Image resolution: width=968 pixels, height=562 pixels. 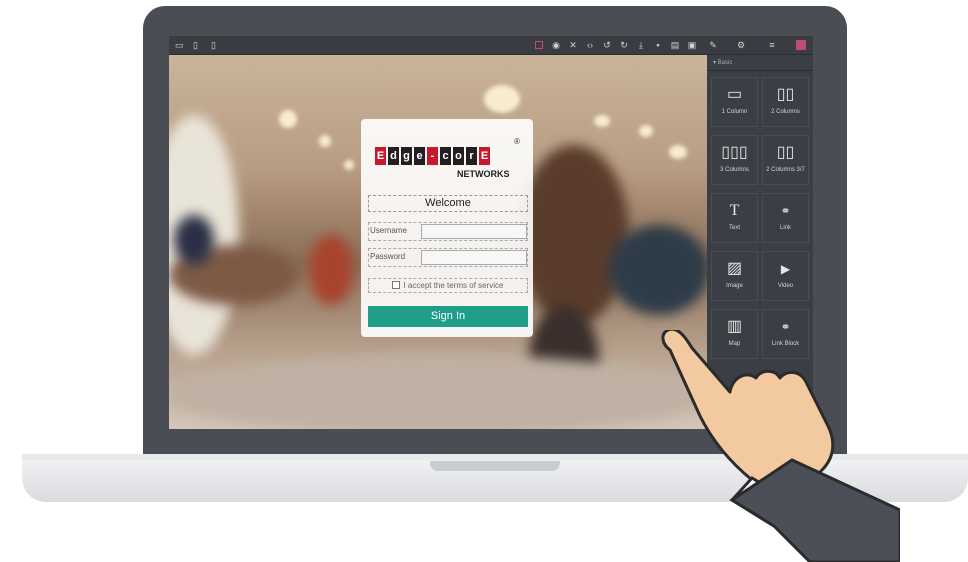 I want to click on brand-logo: E d g e - c o r E, so click(x=446, y=157).